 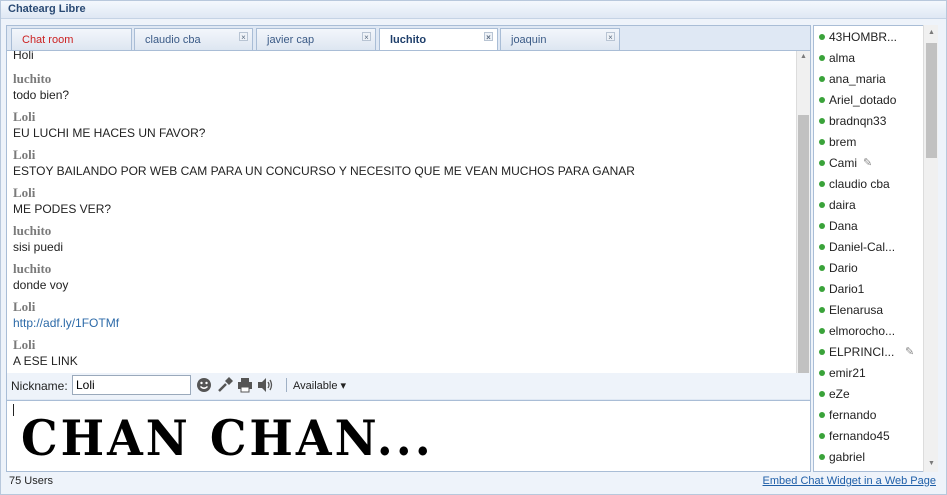 What do you see at coordinates (869, 61) in the screenshot?
I see `user-list-item: alma` at bounding box center [869, 61].